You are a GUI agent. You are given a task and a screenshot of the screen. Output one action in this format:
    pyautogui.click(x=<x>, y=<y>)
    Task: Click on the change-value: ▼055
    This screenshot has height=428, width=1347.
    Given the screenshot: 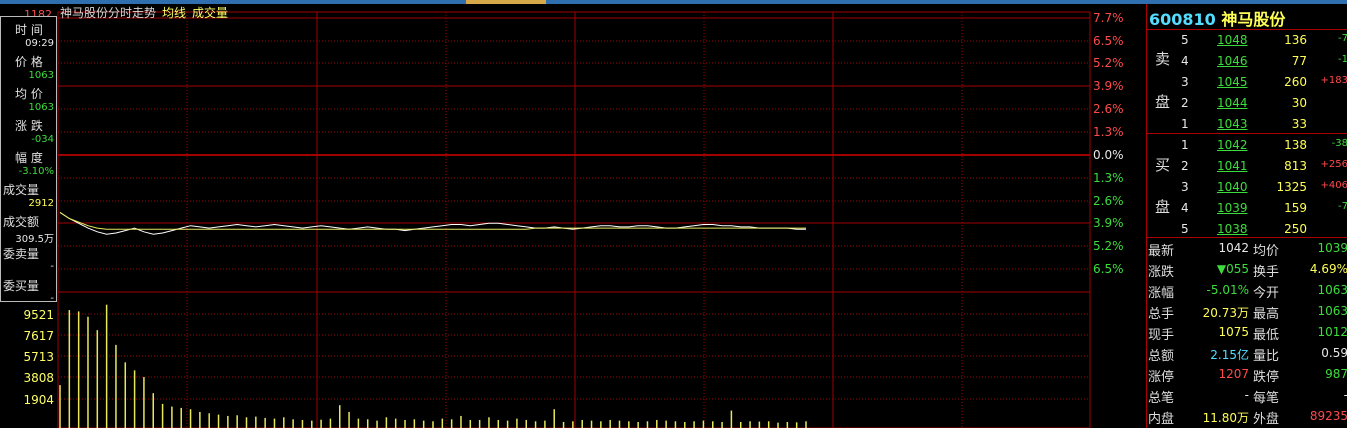 What is the action you would take?
    pyautogui.click(x=1232, y=269)
    